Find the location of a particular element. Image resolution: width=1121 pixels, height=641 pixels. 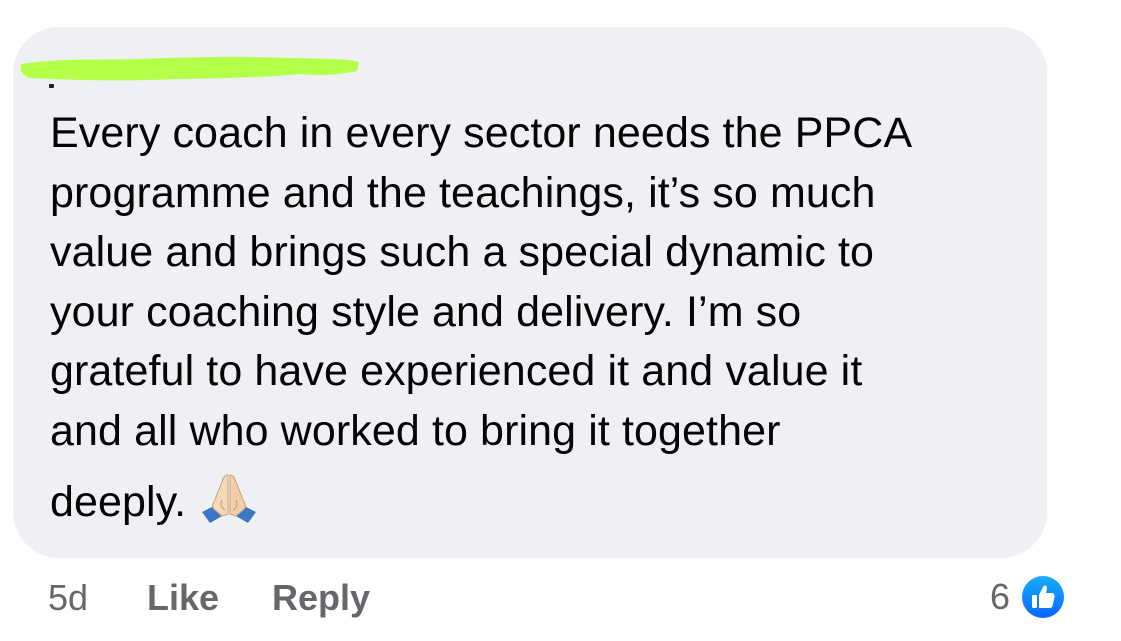

comment-line: and all who worked to bring it together is located at coordinates (415, 430).